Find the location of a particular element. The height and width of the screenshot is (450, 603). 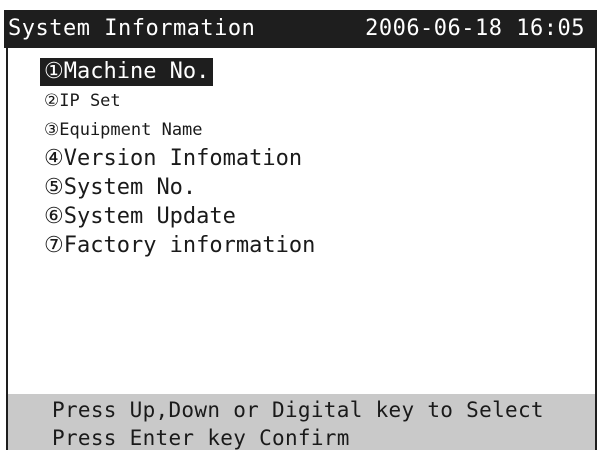

menu-item-system-update: ⑥System Update is located at coordinates (140, 217).